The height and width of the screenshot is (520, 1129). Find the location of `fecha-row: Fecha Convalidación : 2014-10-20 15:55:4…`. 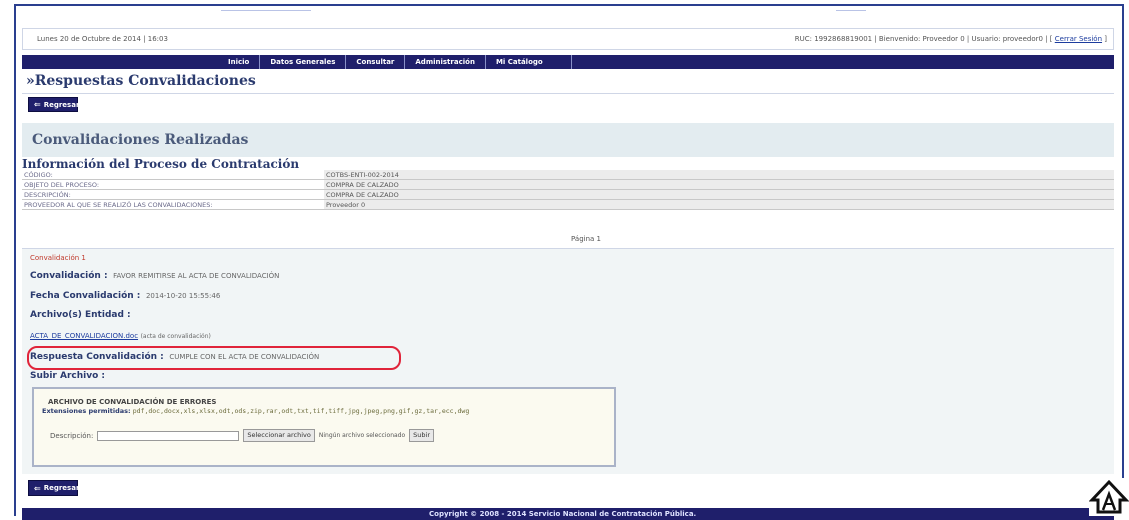

fecha-row: Fecha Convalidación : 2014-10-20 15:55:4… is located at coordinates (125, 296).